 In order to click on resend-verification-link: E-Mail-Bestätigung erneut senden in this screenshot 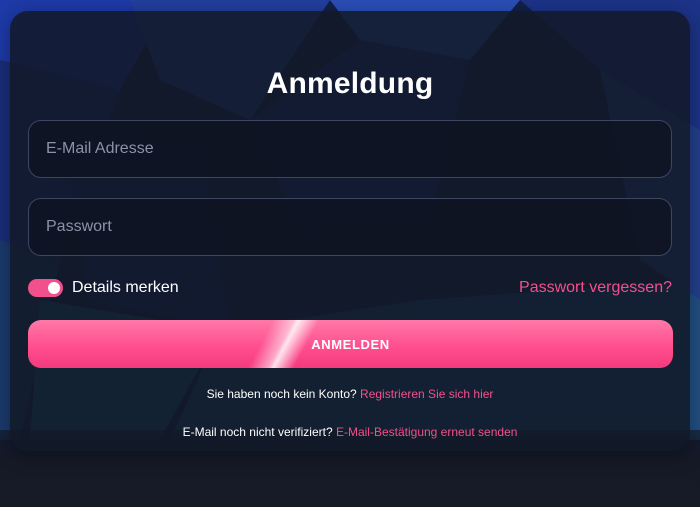, I will do `click(426, 432)`.